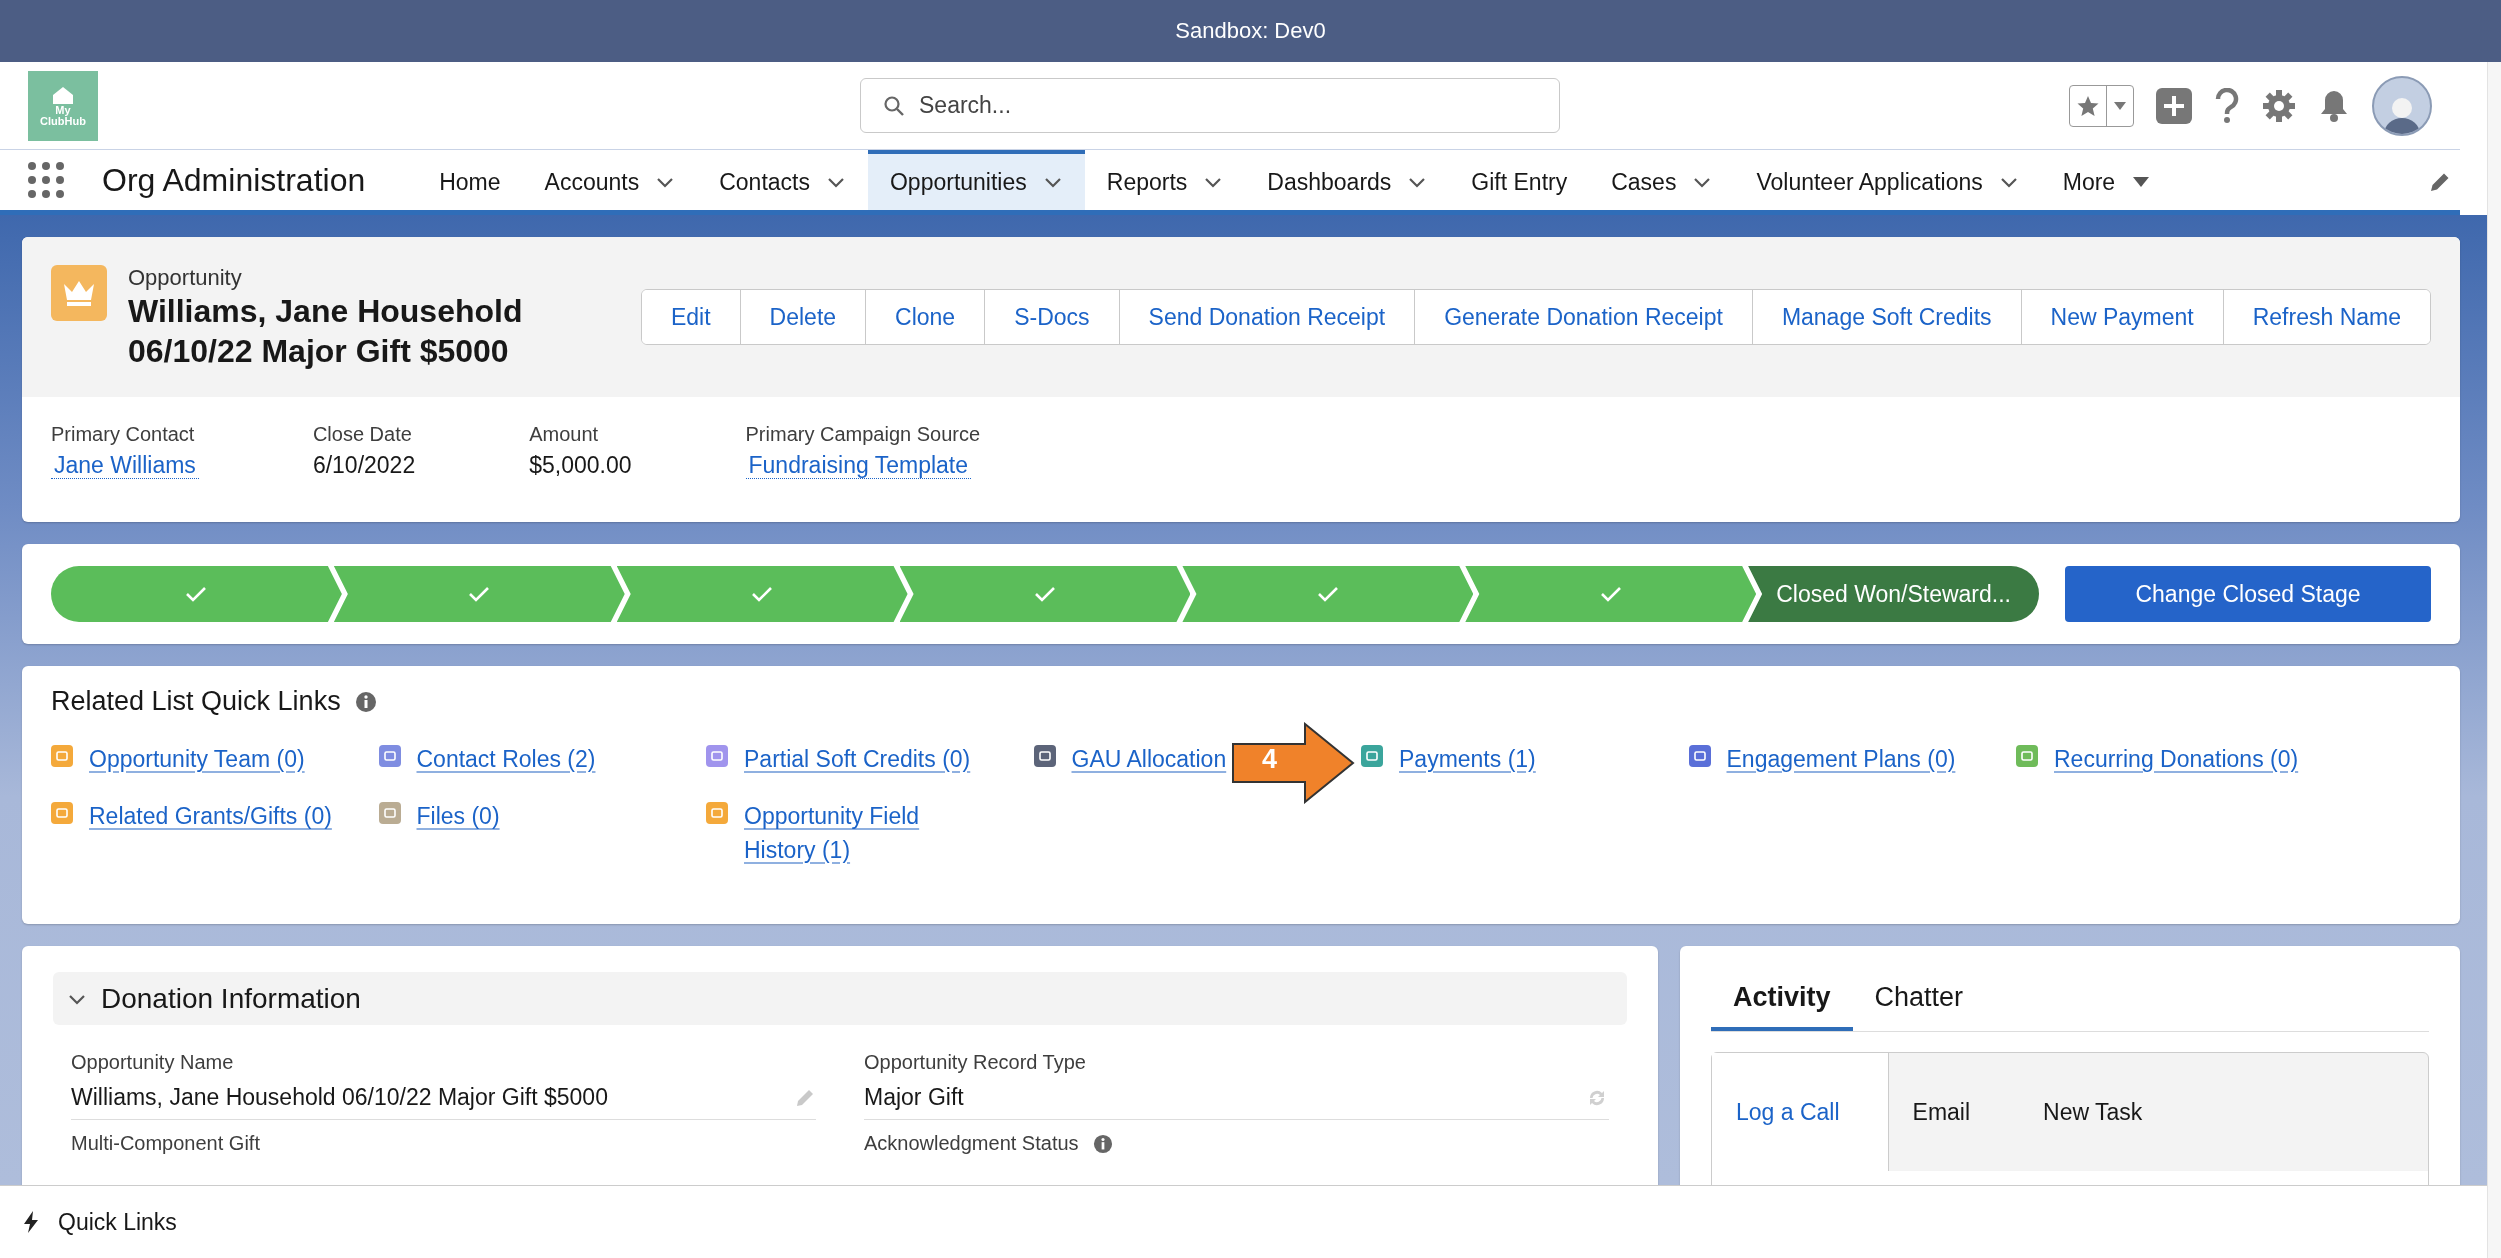 The height and width of the screenshot is (1258, 2501). I want to click on nav-tab: Cases, so click(1662, 180).